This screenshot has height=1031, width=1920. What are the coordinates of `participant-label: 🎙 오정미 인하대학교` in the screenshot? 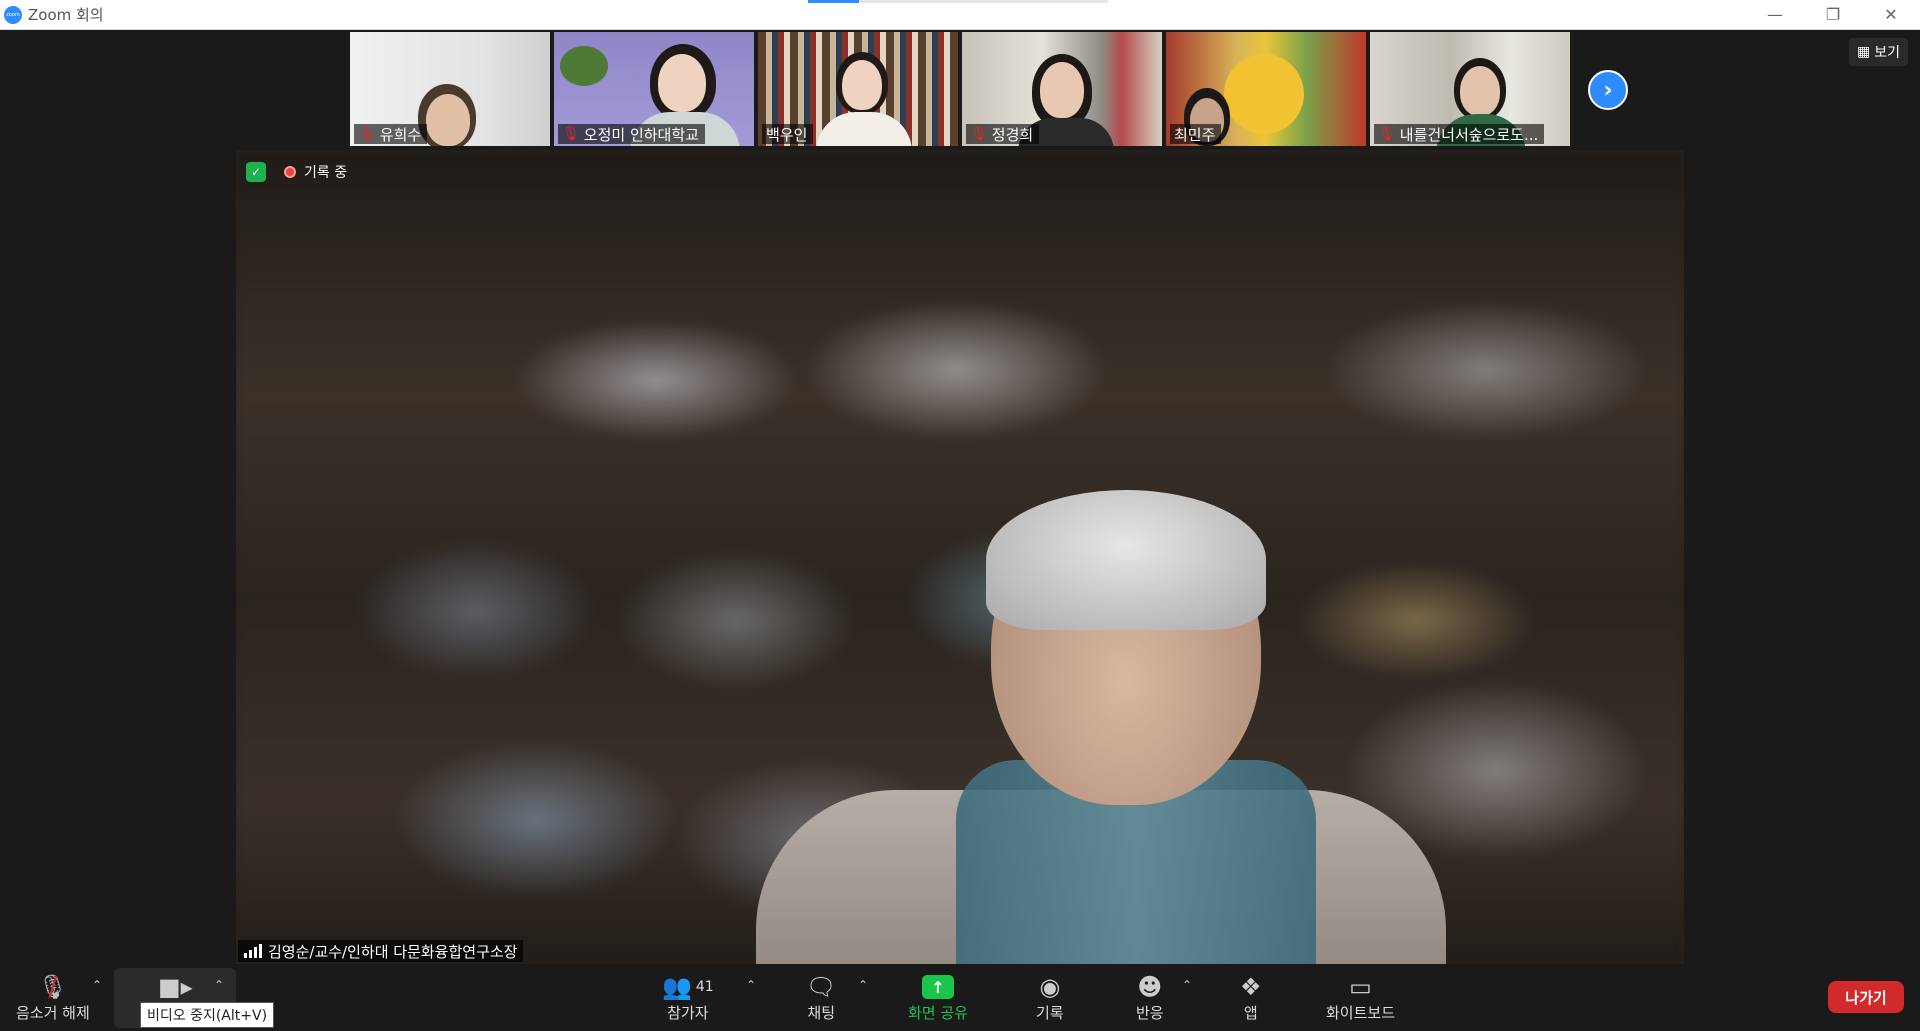 It's located at (631, 134).